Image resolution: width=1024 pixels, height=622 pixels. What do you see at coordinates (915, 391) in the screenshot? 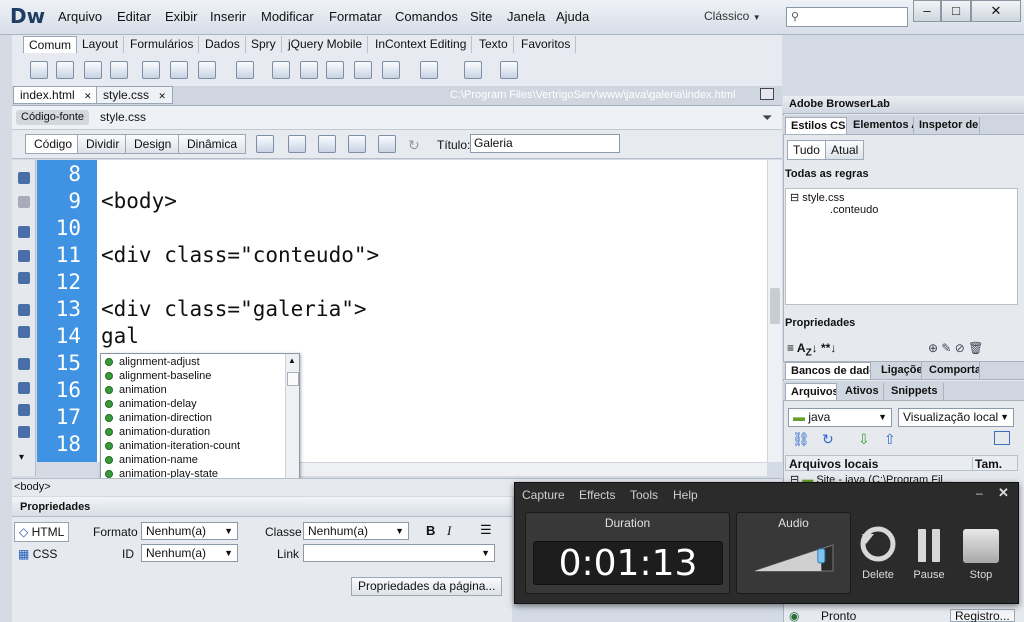
I see `tab-snippets: Snippets` at bounding box center [915, 391].